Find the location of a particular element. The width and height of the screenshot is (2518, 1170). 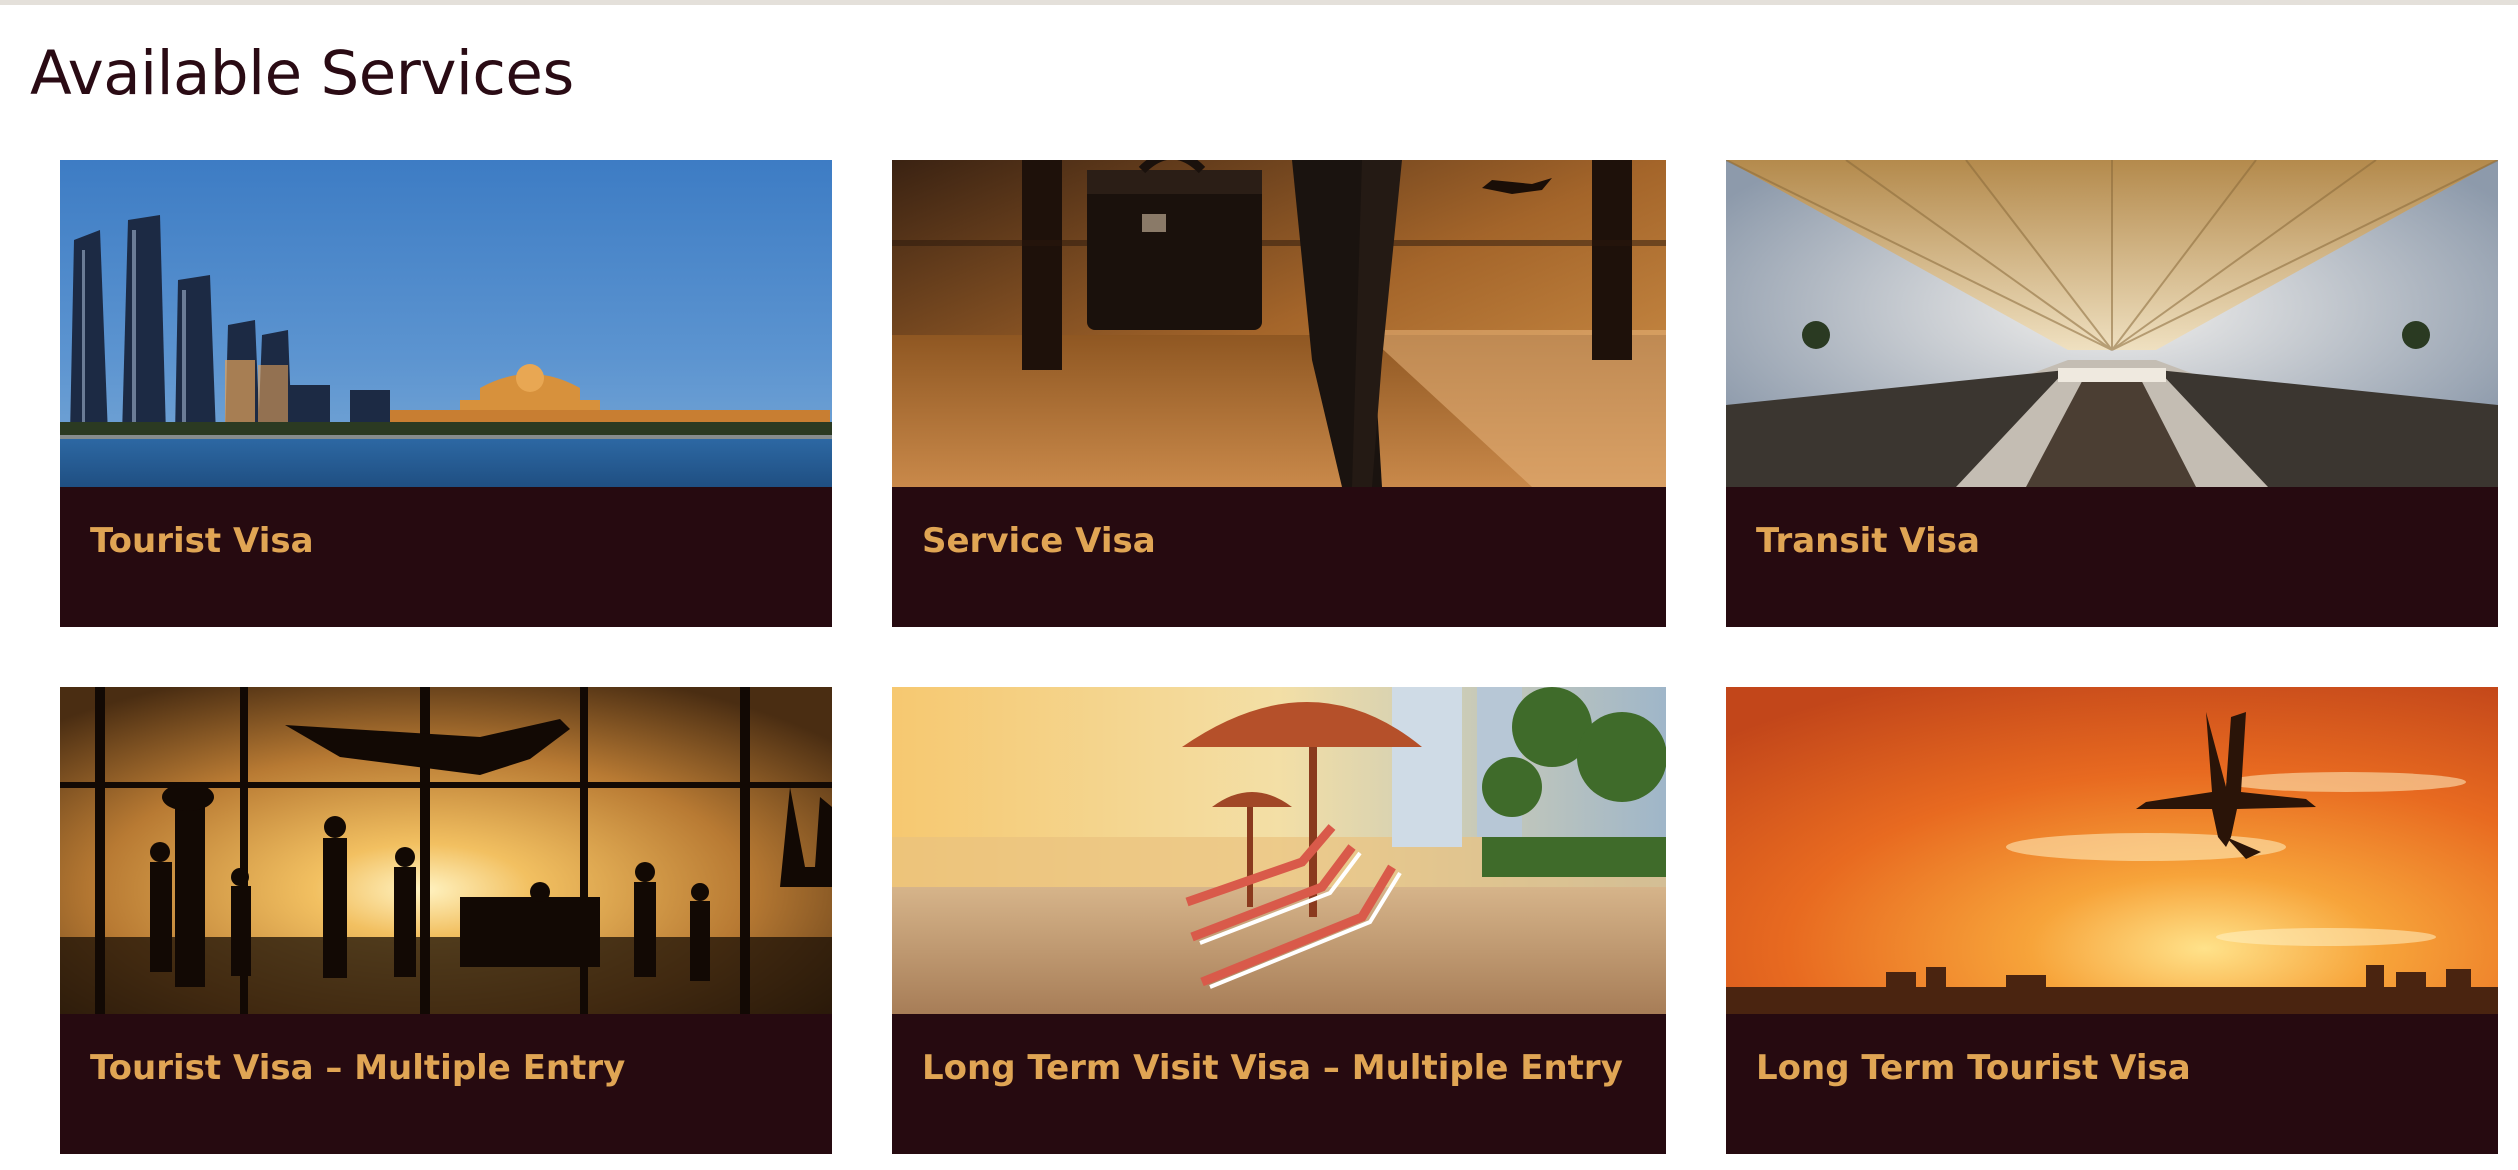

card-footer: Long Term Tourist Visa is located at coordinates (2112, 1084).